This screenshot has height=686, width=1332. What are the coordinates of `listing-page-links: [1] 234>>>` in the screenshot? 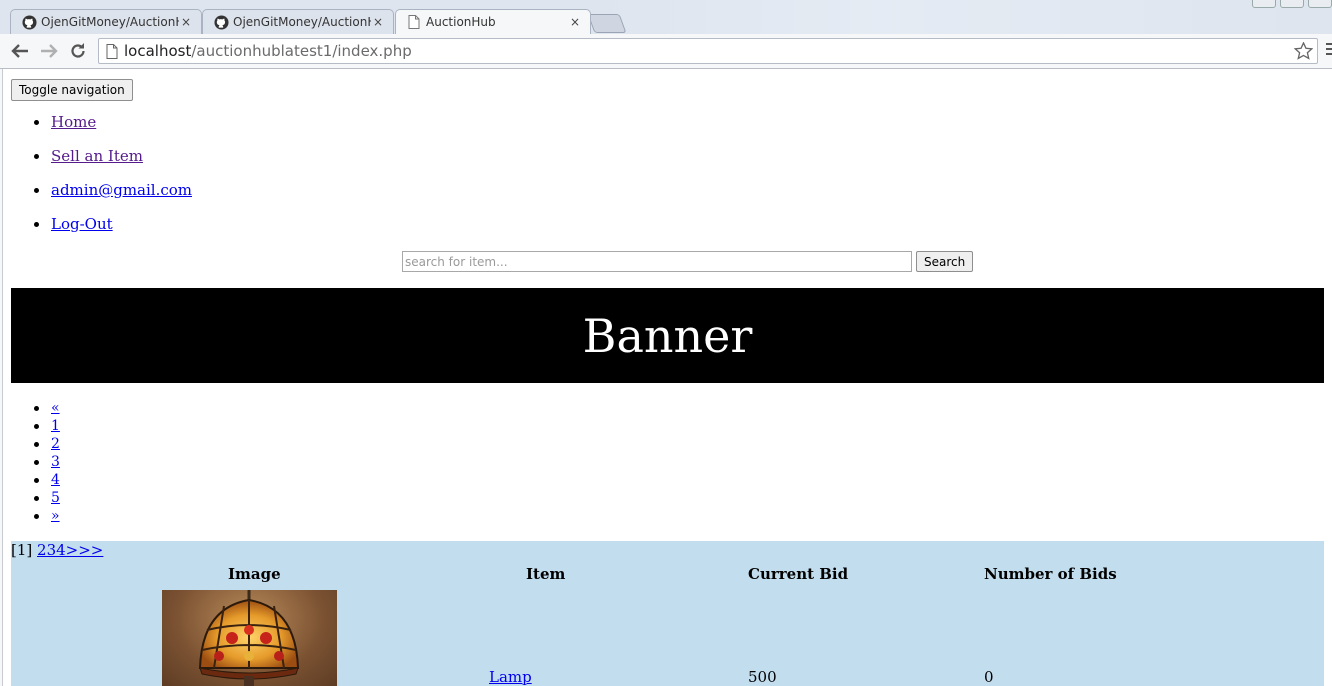 It's located at (57, 550).